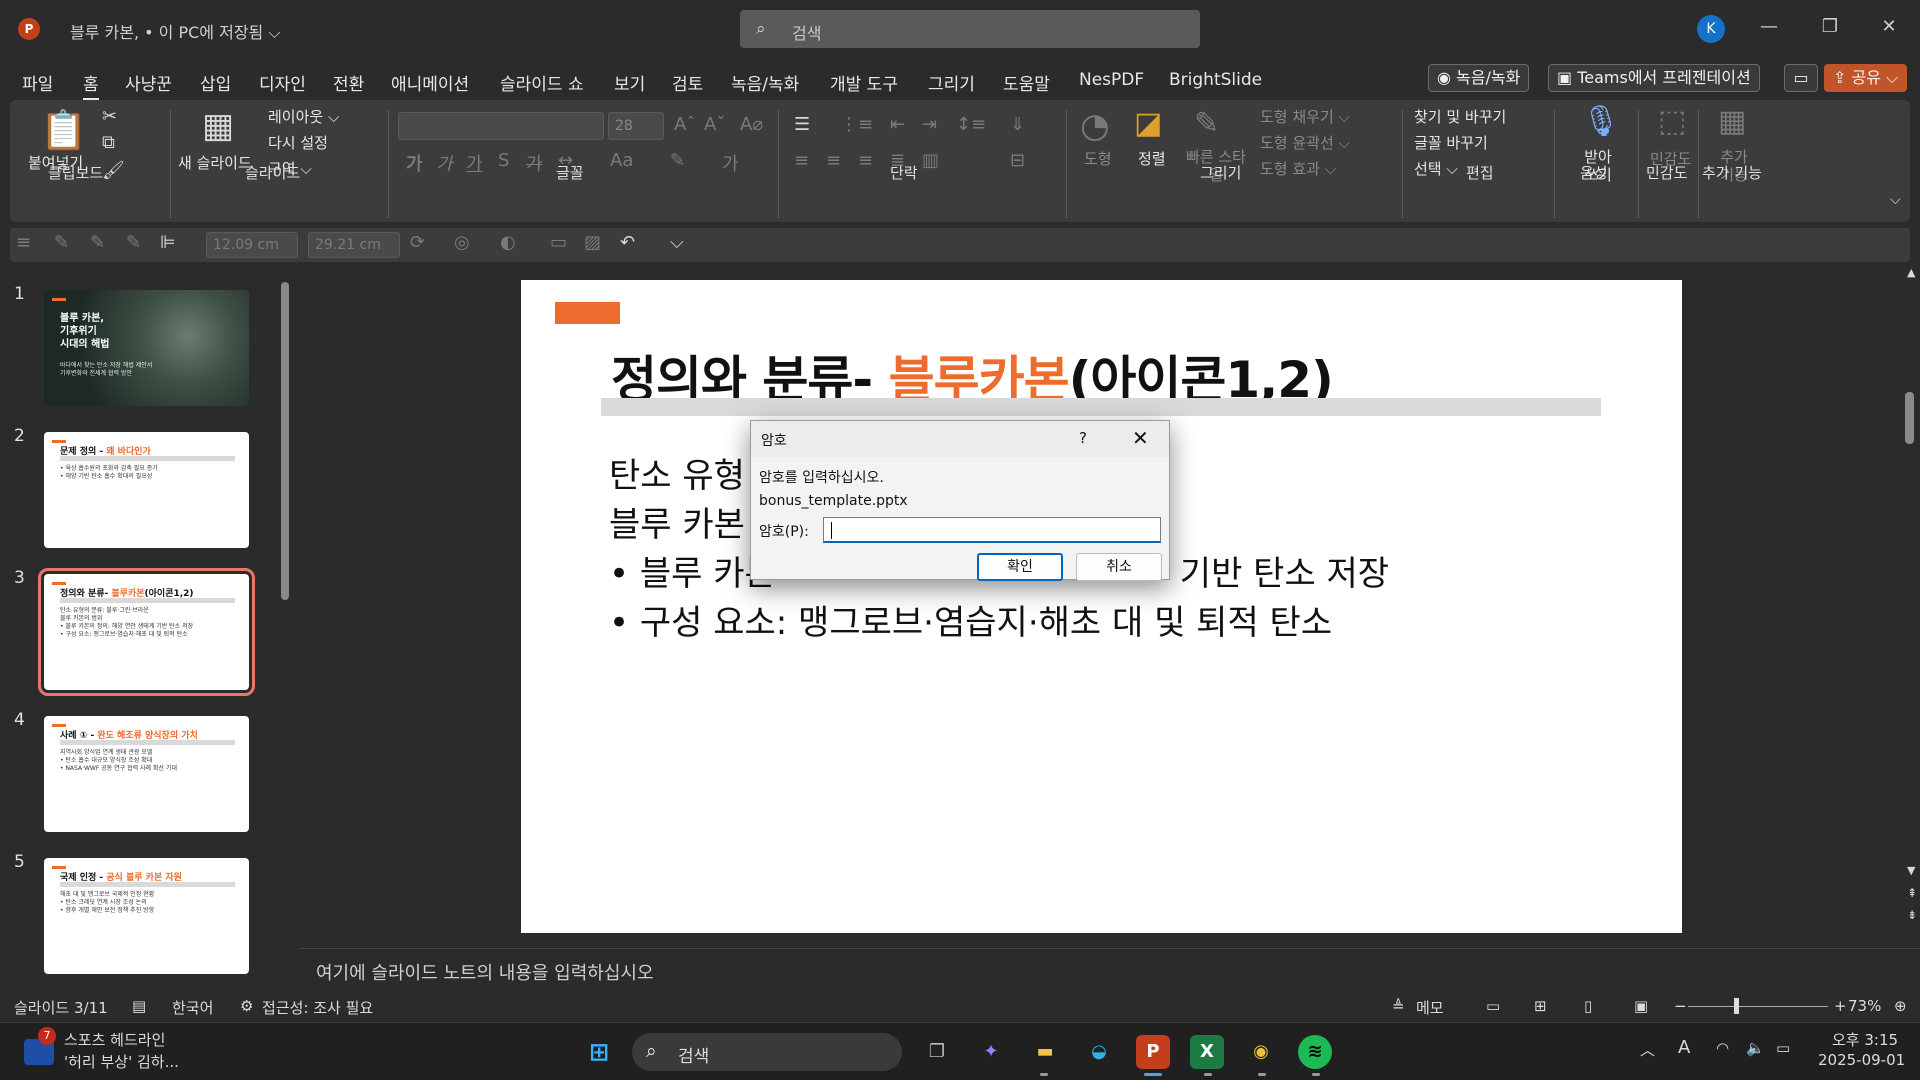 This screenshot has width=1920, height=1080. Describe the element at coordinates (1098, 158) in the screenshot. I see `shapes-button: 도형` at that location.